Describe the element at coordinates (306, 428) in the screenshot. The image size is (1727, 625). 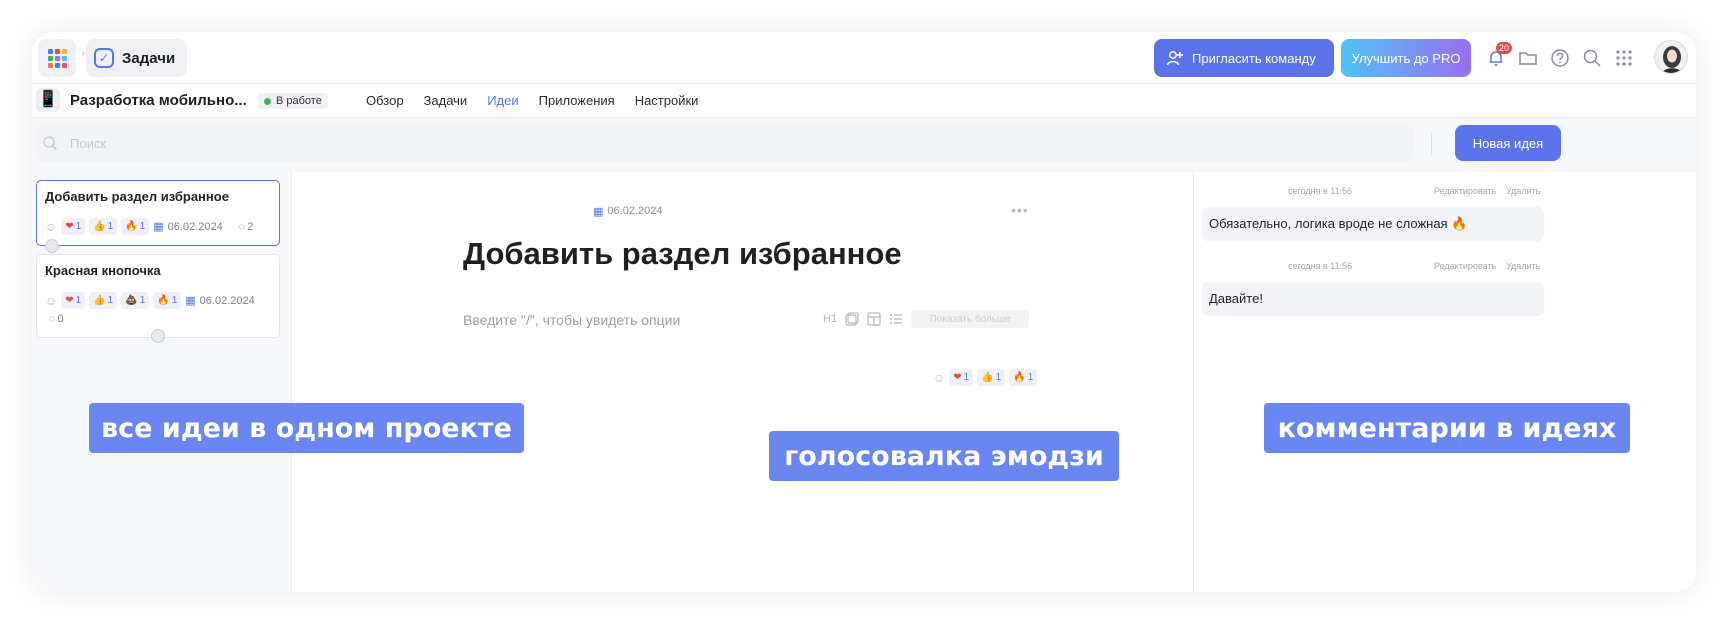
I see `callout-ideas: все идеи в одном проекте` at that location.